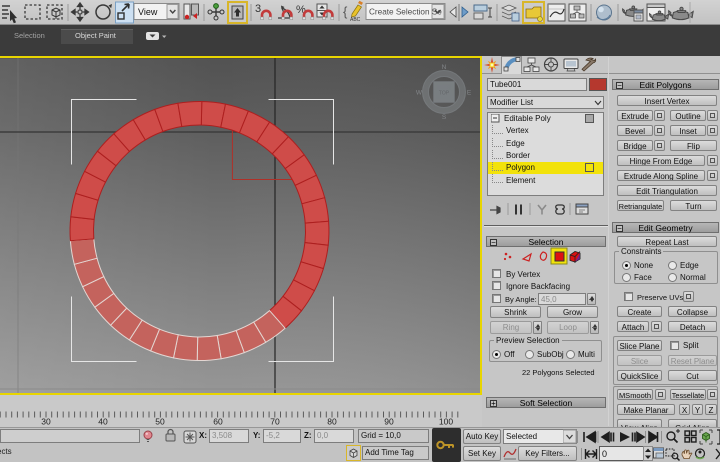  I want to click on svg-text: TOP, so click(444, 94).